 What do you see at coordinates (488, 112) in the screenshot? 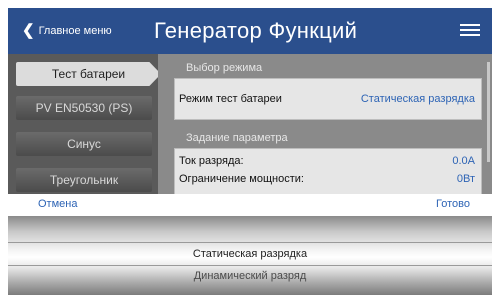
I see `content-scrollbar` at bounding box center [488, 112].